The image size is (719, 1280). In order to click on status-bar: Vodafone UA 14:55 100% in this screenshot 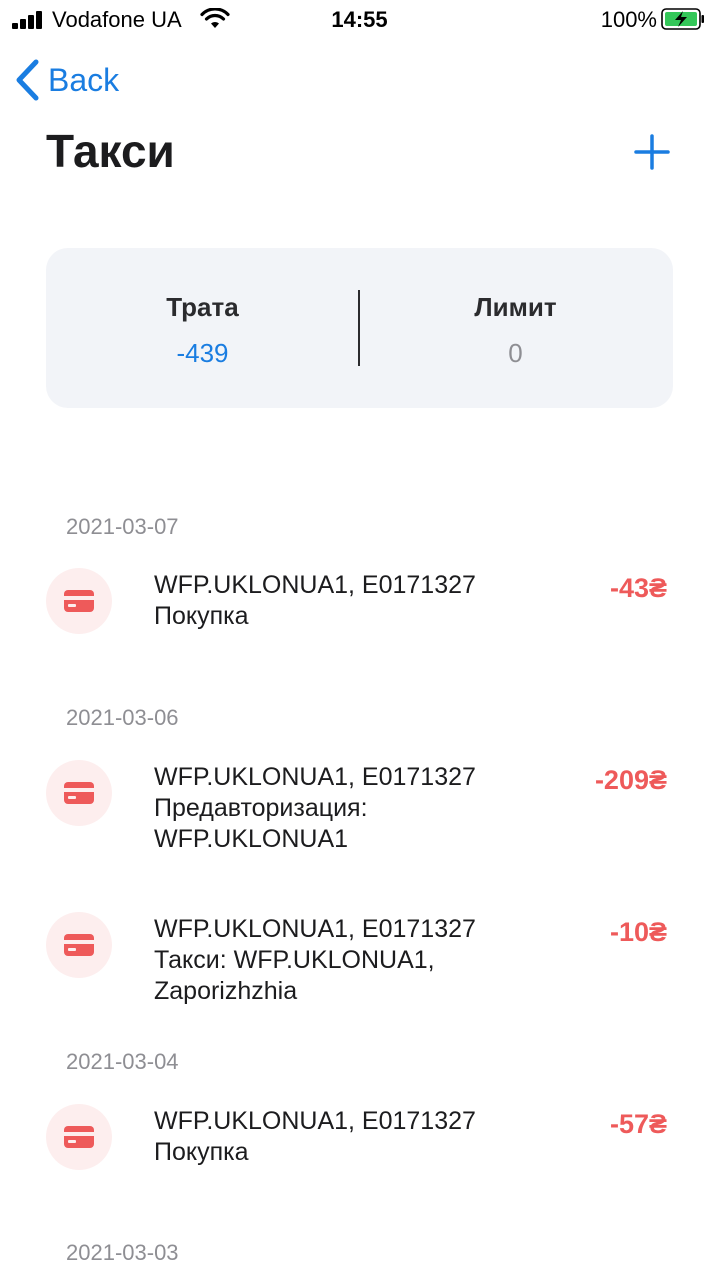, I will do `click(359, 20)`.